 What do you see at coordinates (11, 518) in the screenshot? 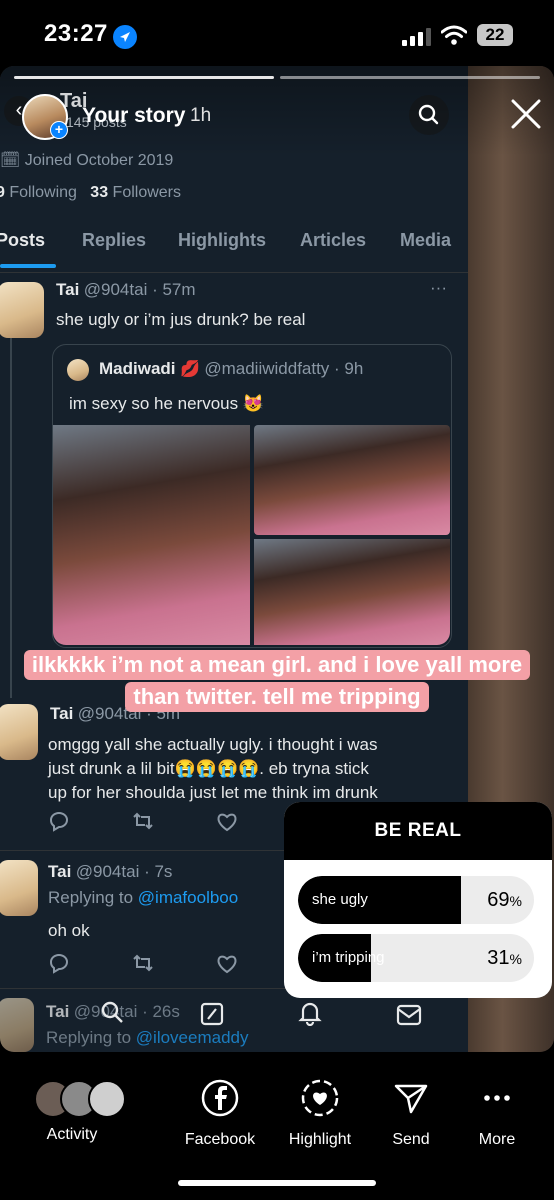
I see `thread-line` at bounding box center [11, 518].